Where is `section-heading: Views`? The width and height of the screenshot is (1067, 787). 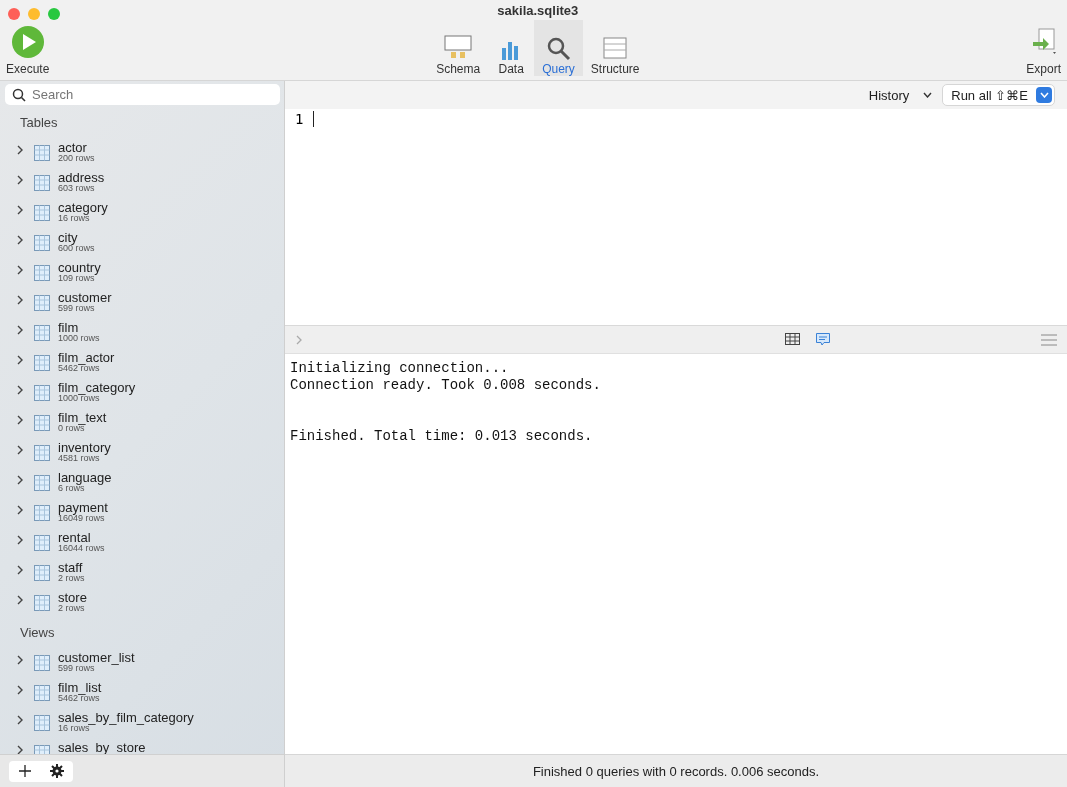
section-heading: Views is located at coordinates (37, 633).